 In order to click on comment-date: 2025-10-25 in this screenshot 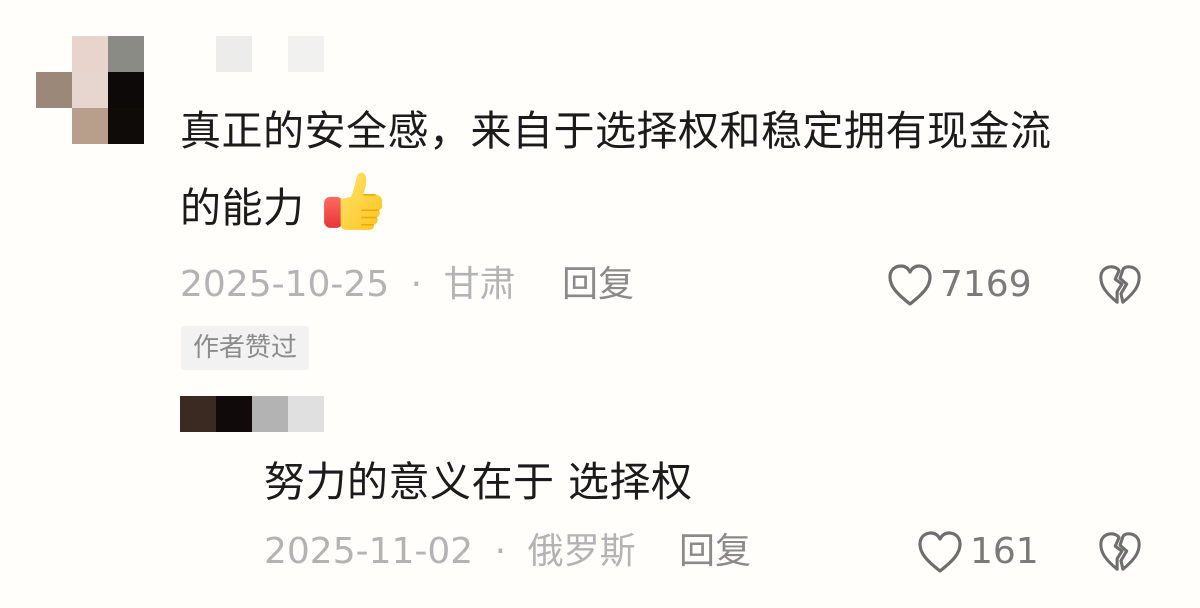, I will do `click(285, 284)`.